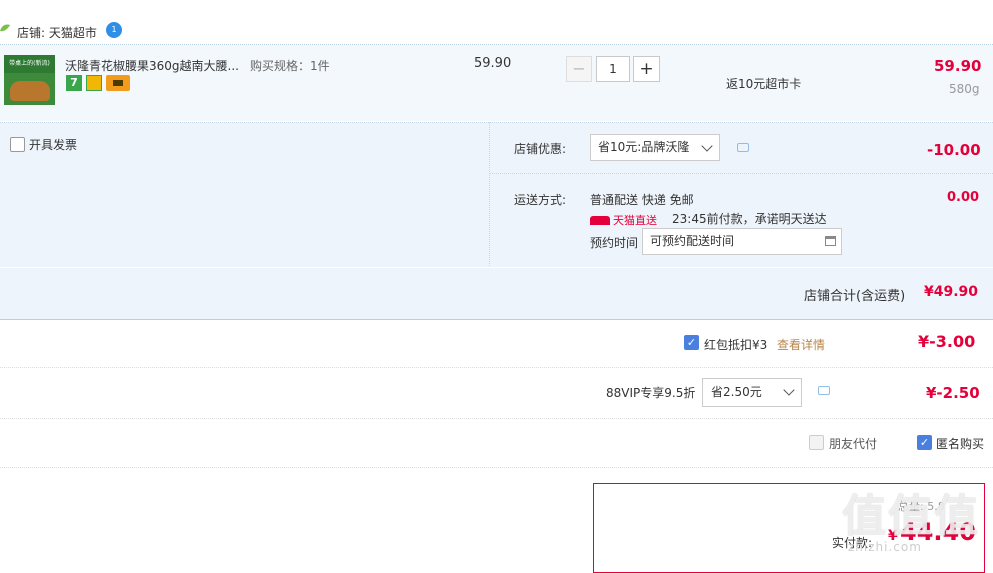 The image size is (993, 573). What do you see at coordinates (691, 342) in the screenshot?
I see `red-packet-checkbox: ✓` at bounding box center [691, 342].